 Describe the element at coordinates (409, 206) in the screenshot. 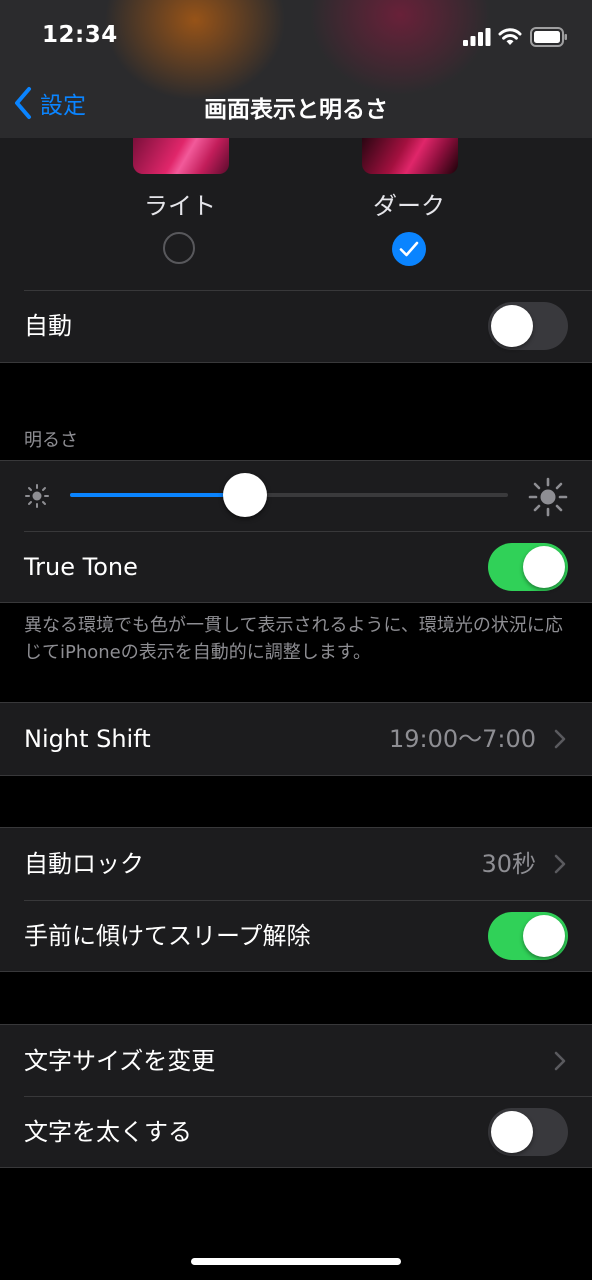

I see `dark-mode-label: ダーク` at that location.